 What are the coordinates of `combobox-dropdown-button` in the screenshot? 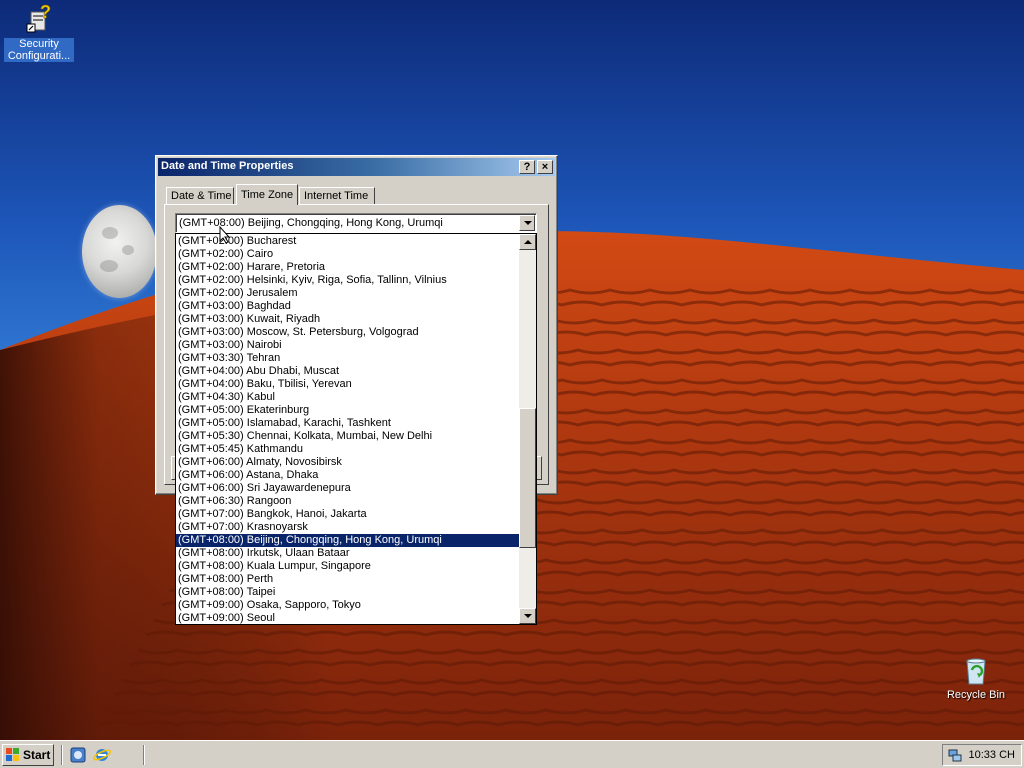 It's located at (527, 223).